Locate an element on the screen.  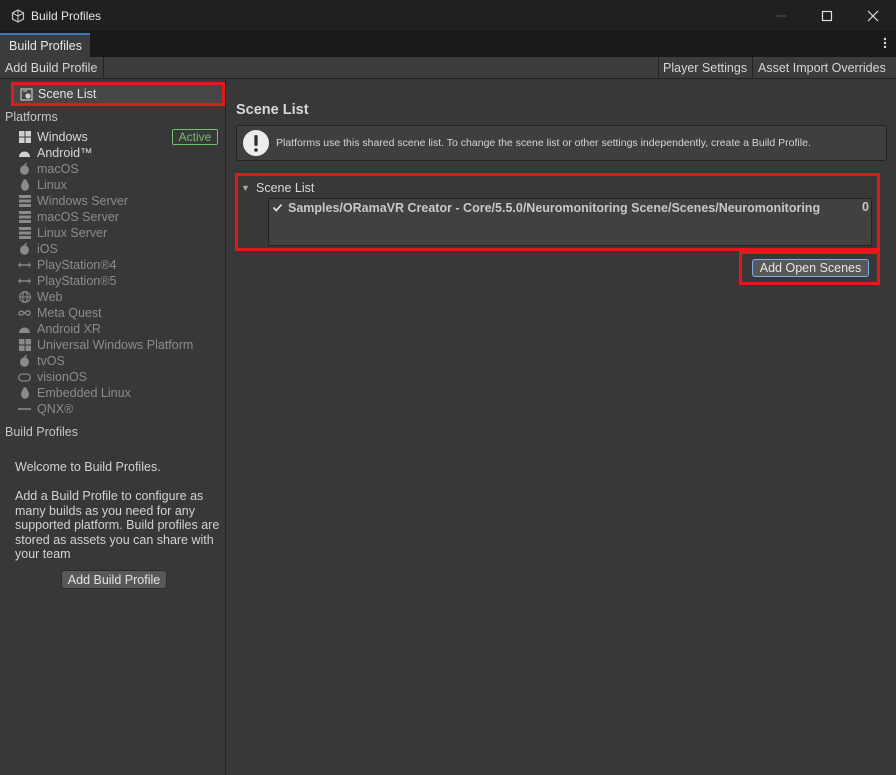
sidebar-item-web: Web is located at coordinates (40, 297).